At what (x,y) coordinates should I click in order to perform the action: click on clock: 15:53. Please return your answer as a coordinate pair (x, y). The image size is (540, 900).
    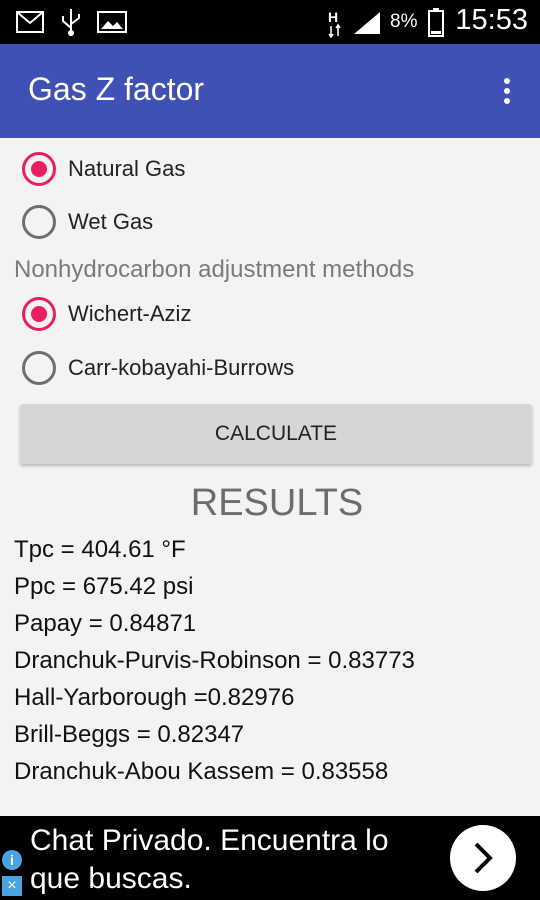
    Looking at the image, I should click on (491, 20).